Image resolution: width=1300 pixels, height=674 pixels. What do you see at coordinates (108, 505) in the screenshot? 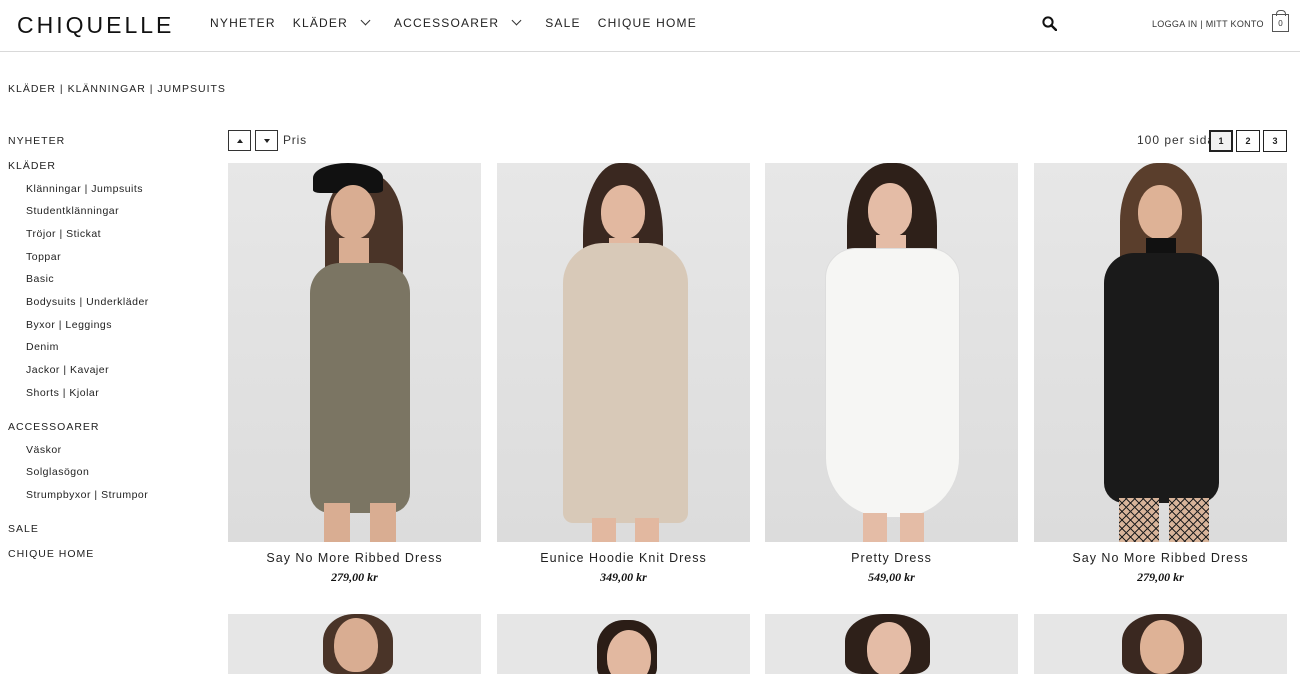
I see `sidebar-subitem: Strumpbyxor | Strumpor` at bounding box center [108, 505].